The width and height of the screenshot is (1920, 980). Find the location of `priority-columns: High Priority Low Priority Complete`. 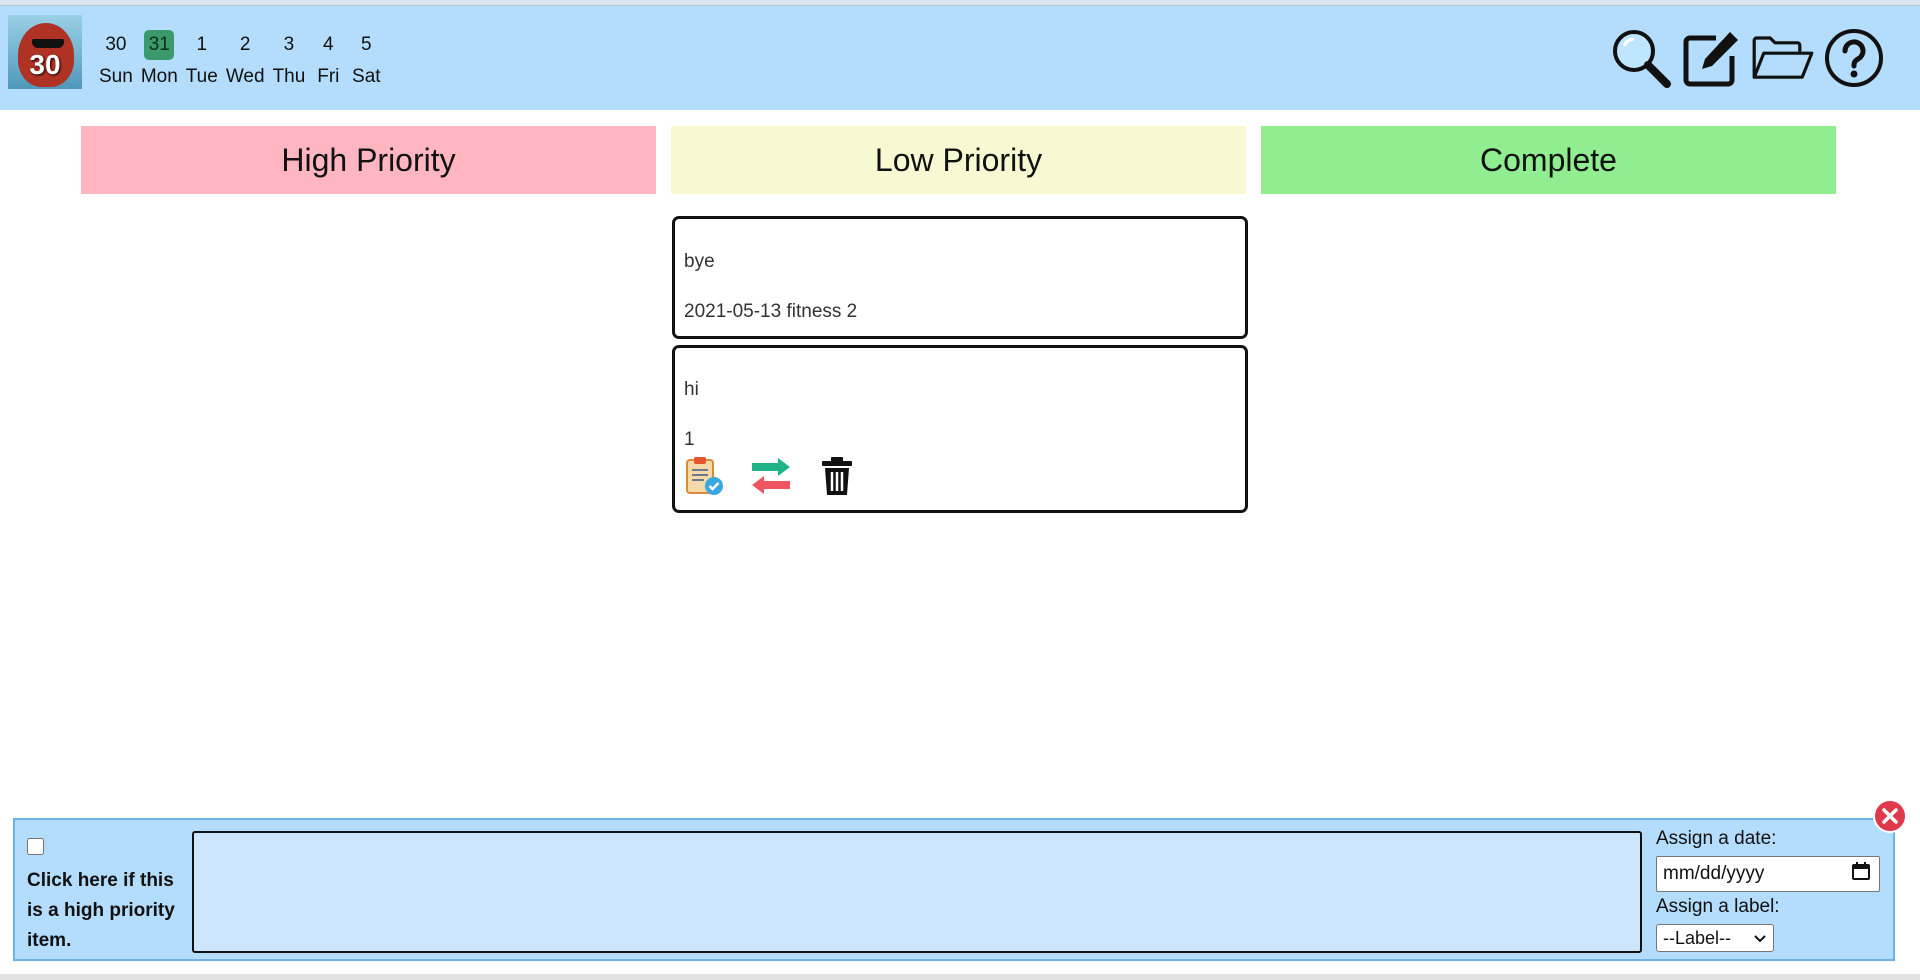

priority-columns: High Priority Low Priority Complete is located at coordinates (958, 160).